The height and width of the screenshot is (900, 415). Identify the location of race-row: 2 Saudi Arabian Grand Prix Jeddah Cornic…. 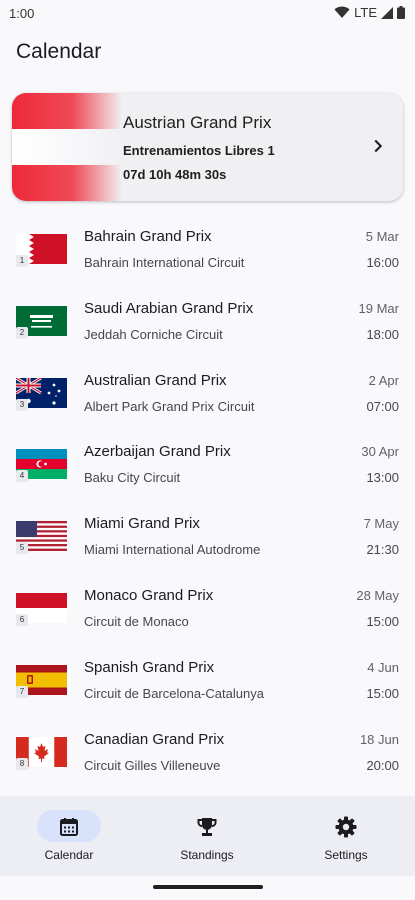
(207, 322).